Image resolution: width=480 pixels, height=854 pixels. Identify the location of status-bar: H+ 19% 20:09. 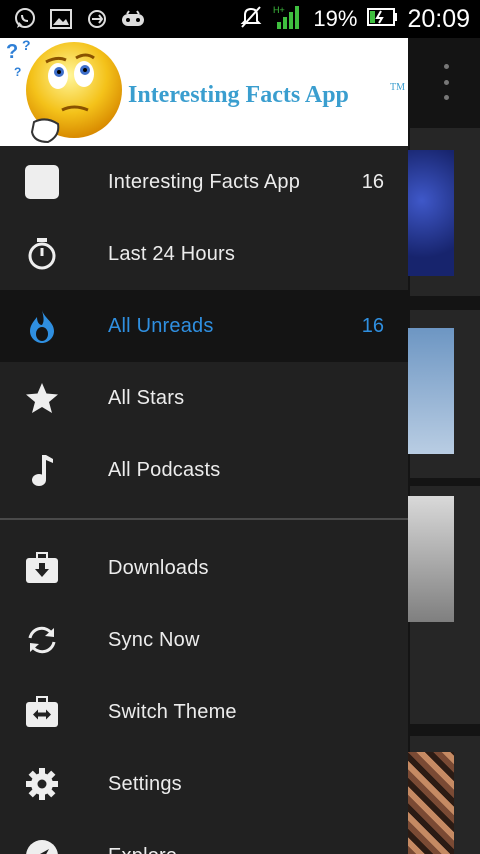
(240, 19).